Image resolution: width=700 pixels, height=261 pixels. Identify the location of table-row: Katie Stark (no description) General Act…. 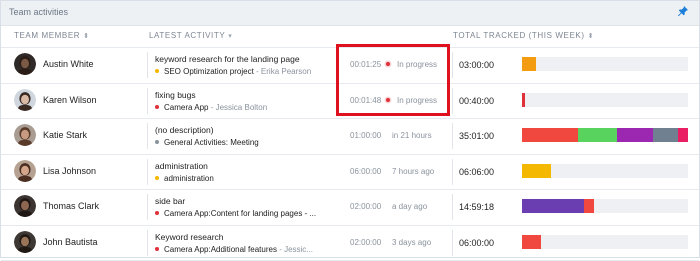
(350, 137).